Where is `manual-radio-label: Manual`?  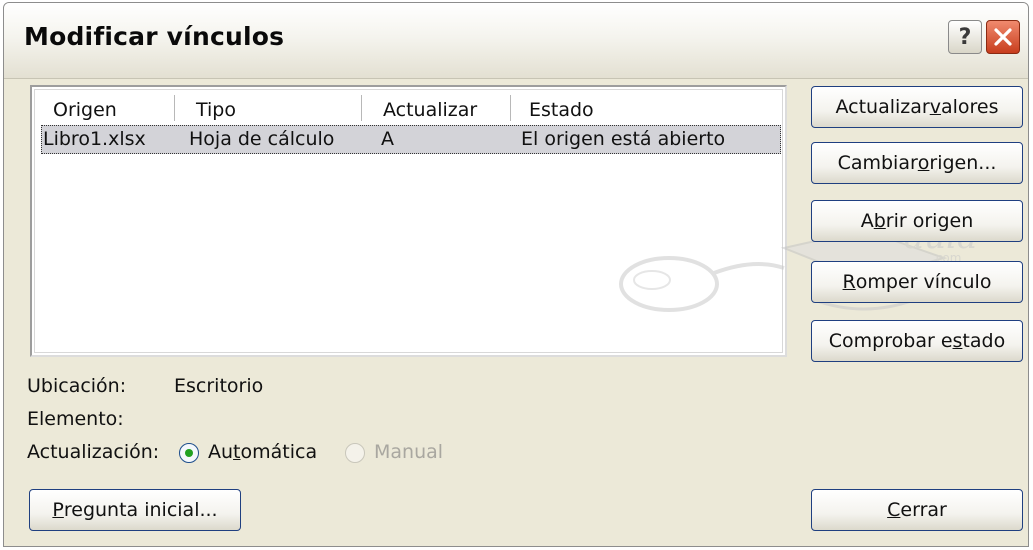
manual-radio-label: Manual is located at coordinates (408, 452).